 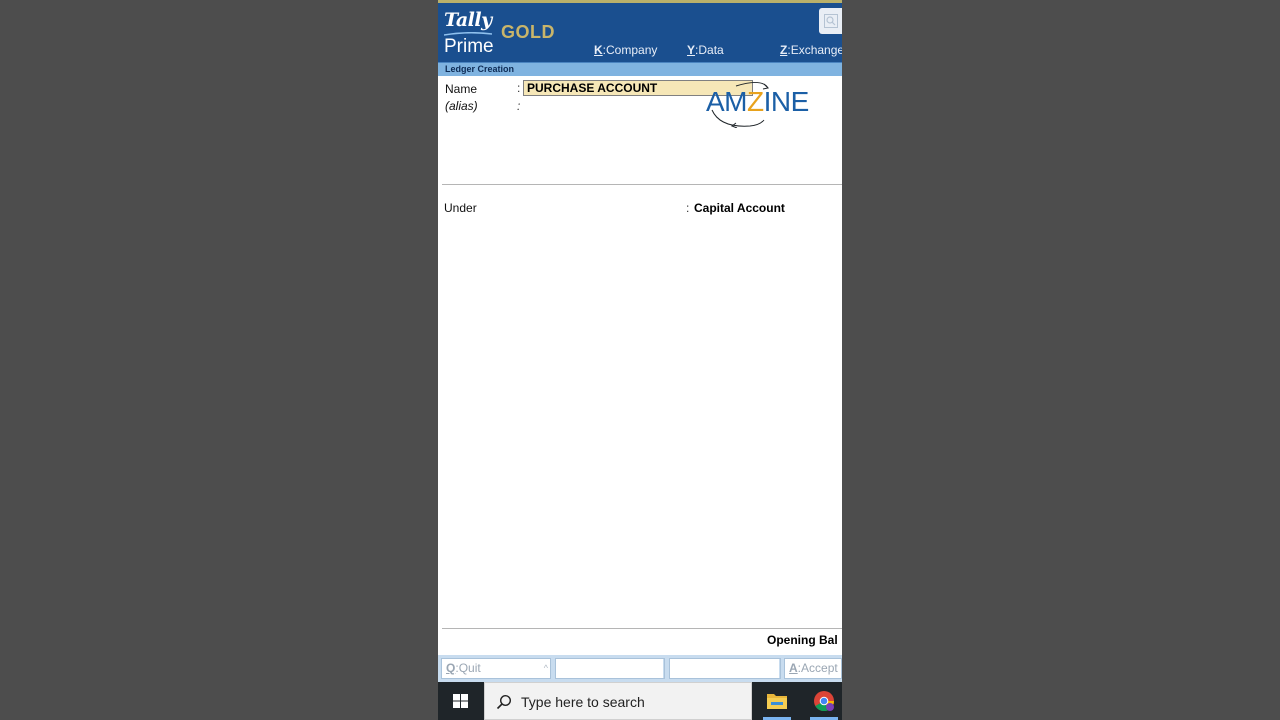 I want to click on alias-label: (alias), so click(x=461, y=106).